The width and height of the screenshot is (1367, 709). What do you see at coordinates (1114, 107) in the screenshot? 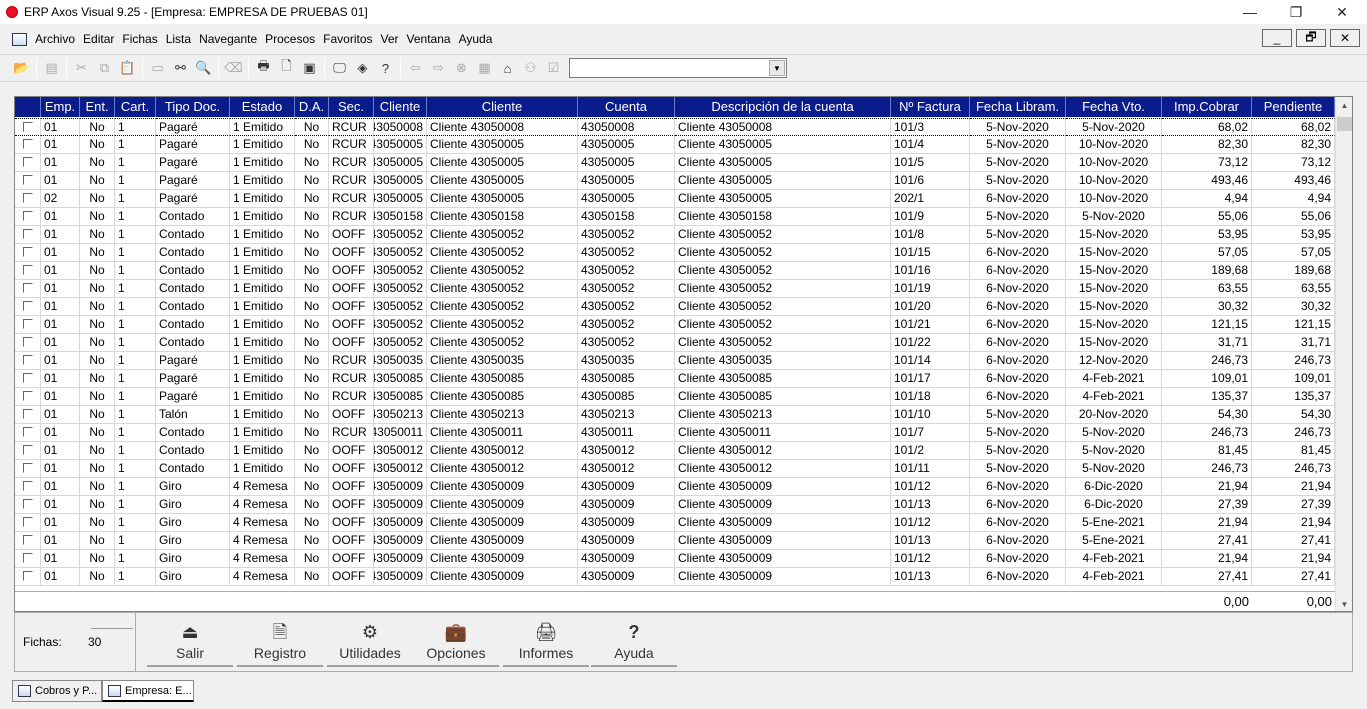
I see `column-header-fecha-vto: Fecha Vto.` at bounding box center [1114, 107].